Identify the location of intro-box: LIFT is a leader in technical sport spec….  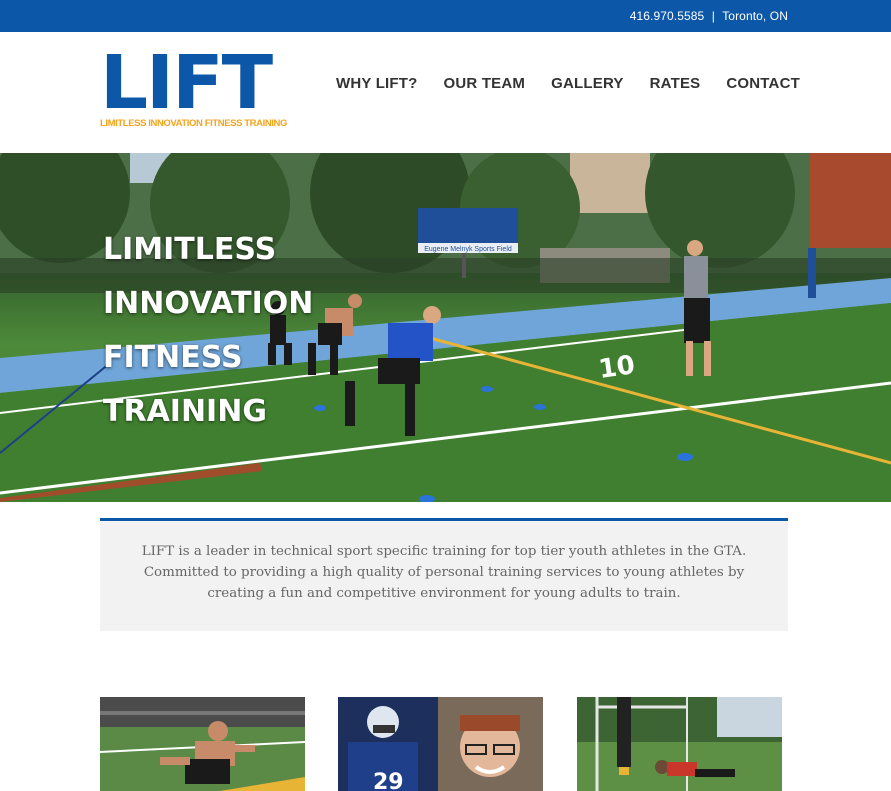
(444, 576).